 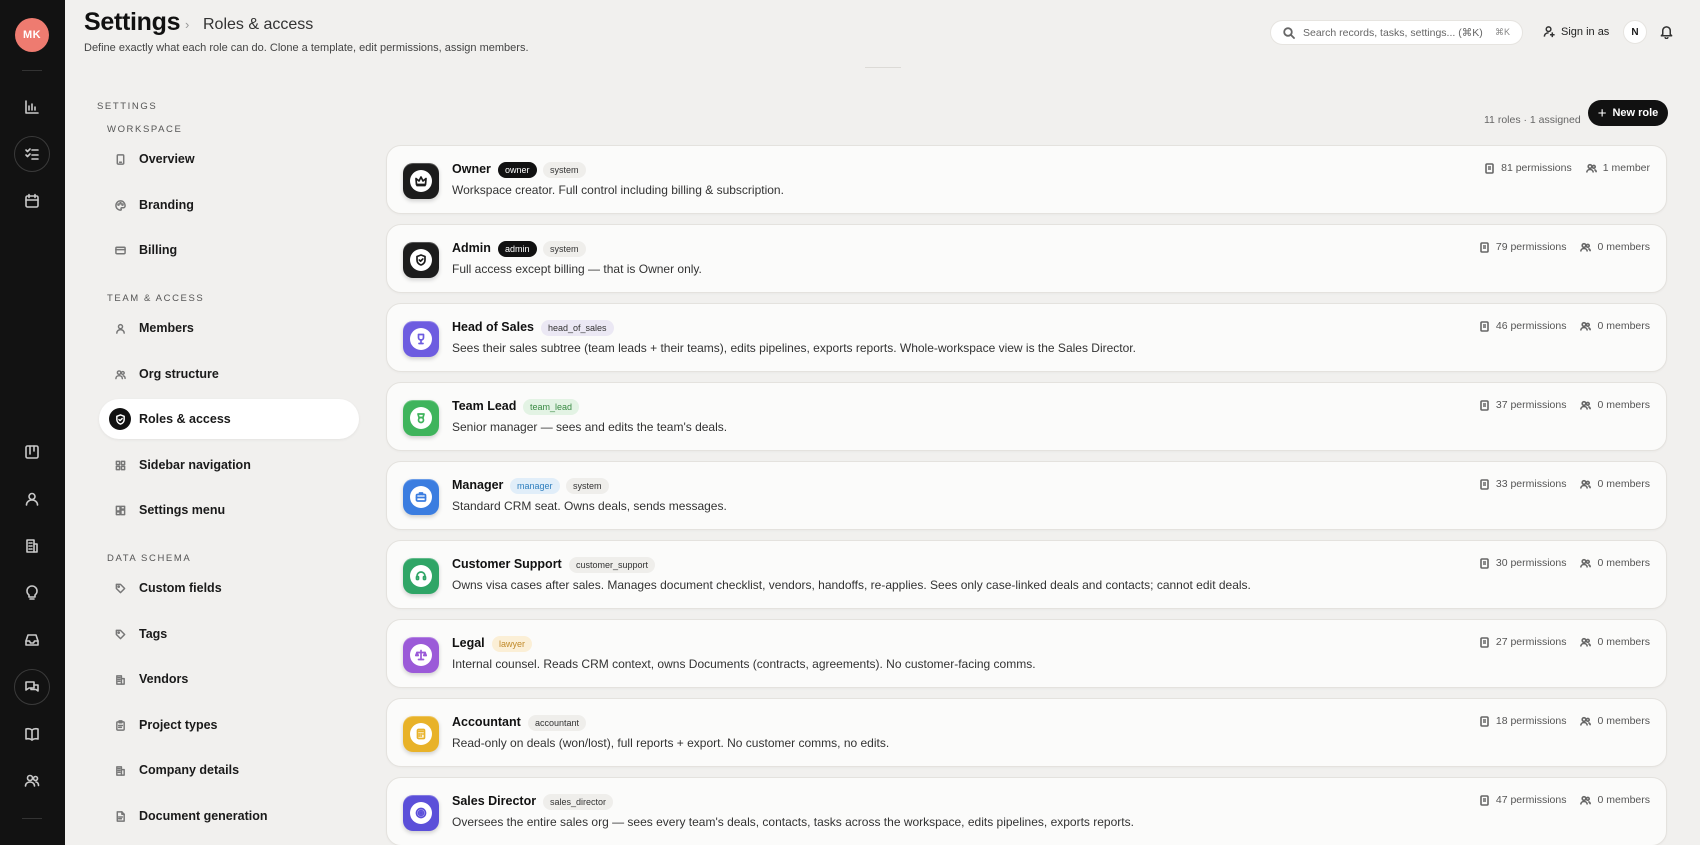 I want to click on nav-item-label: Settings menu, so click(x=182, y=510).